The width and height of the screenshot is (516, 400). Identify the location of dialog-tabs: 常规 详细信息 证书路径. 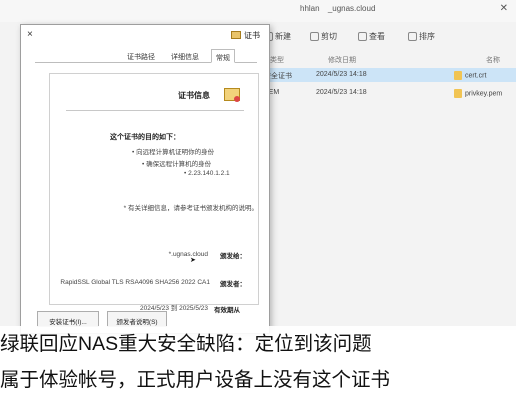
(146, 56).